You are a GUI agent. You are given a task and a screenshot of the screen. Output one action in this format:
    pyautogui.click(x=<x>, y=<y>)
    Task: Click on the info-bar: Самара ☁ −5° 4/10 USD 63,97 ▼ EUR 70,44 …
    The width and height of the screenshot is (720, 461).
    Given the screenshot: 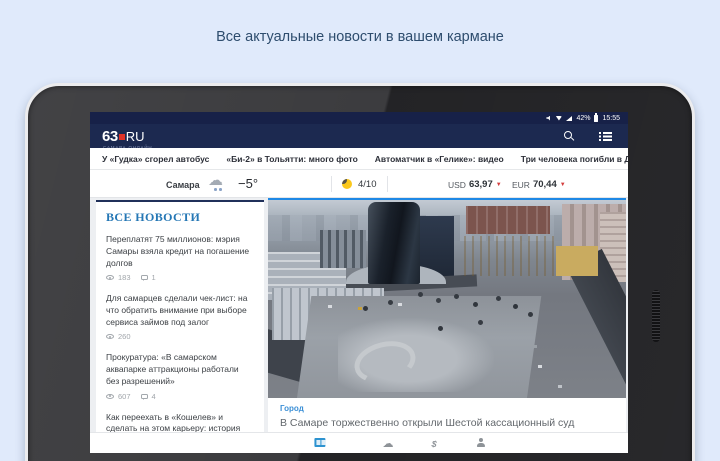 What is the action you would take?
    pyautogui.click(x=359, y=184)
    